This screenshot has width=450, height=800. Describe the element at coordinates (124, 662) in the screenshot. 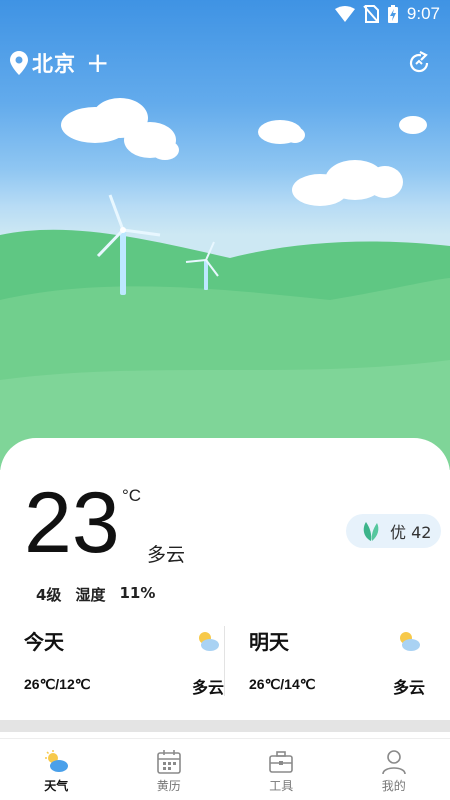

I see `forecast-today: 今天 26℃/12℃ 多云` at that location.